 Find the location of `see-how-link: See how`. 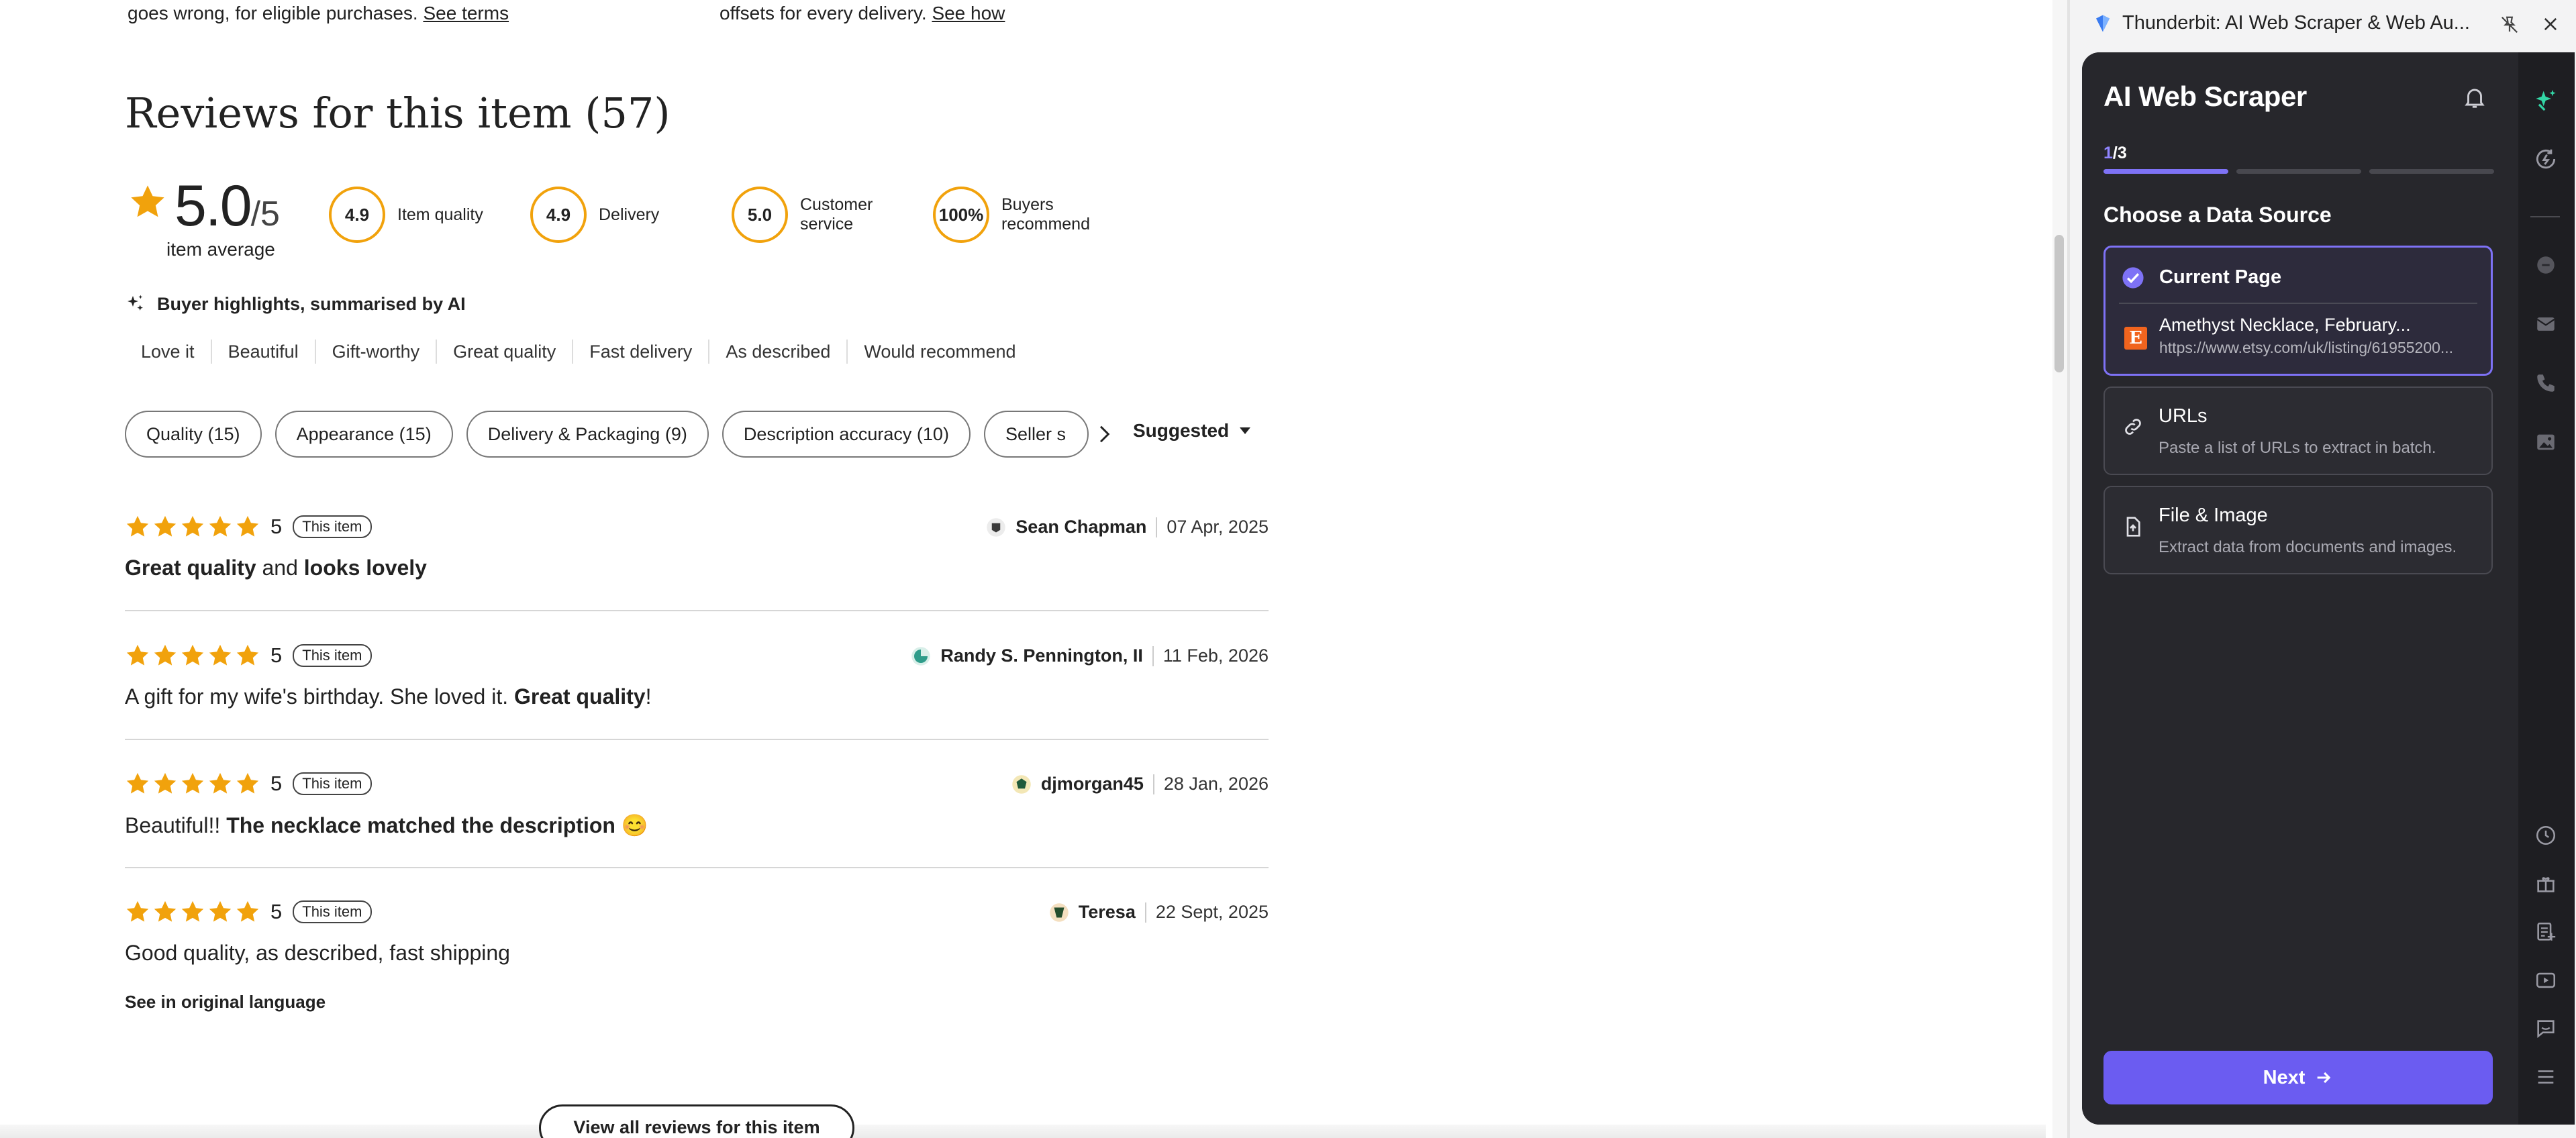

see-how-link: See how is located at coordinates (968, 13).